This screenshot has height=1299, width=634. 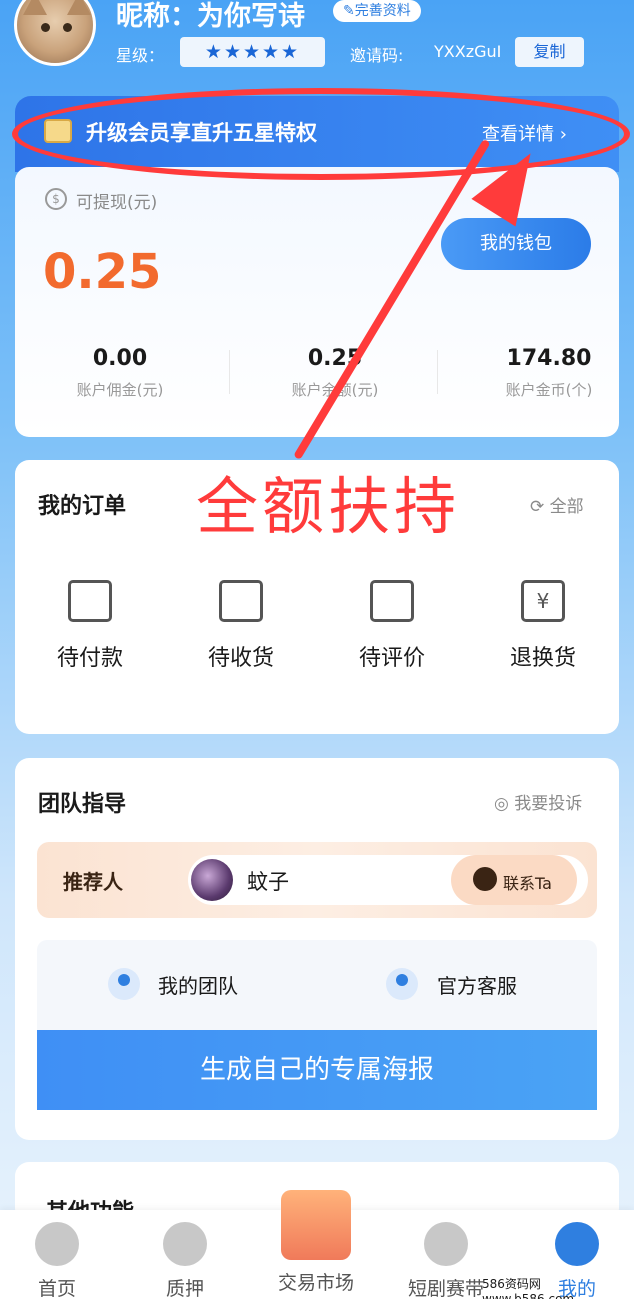 I want to click on pulse-icon, so click(x=185, y=1244).